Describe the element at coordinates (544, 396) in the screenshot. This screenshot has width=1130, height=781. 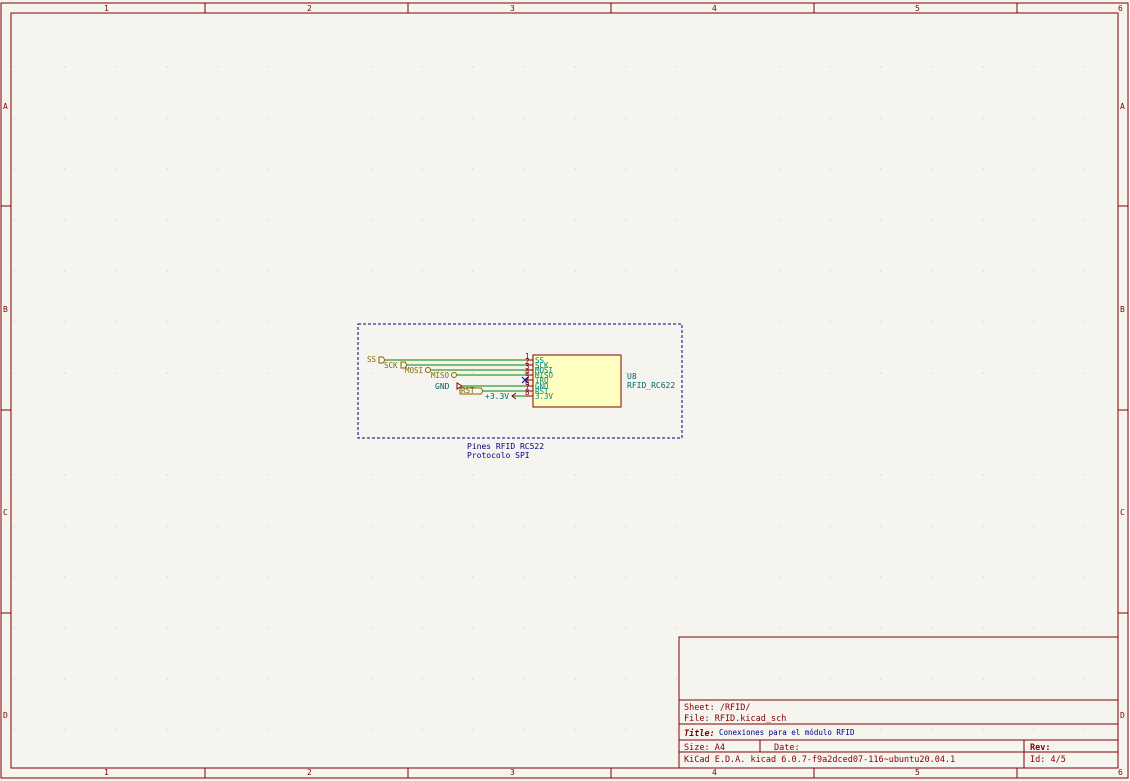
I see `pin-name: 3.3V` at that location.